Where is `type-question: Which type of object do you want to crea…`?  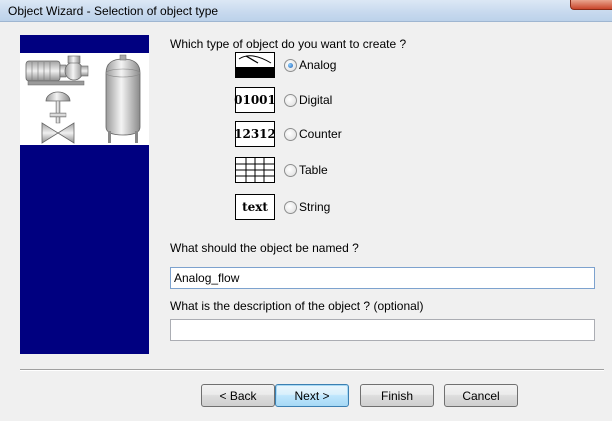 type-question: Which type of object do you want to crea… is located at coordinates (288, 44).